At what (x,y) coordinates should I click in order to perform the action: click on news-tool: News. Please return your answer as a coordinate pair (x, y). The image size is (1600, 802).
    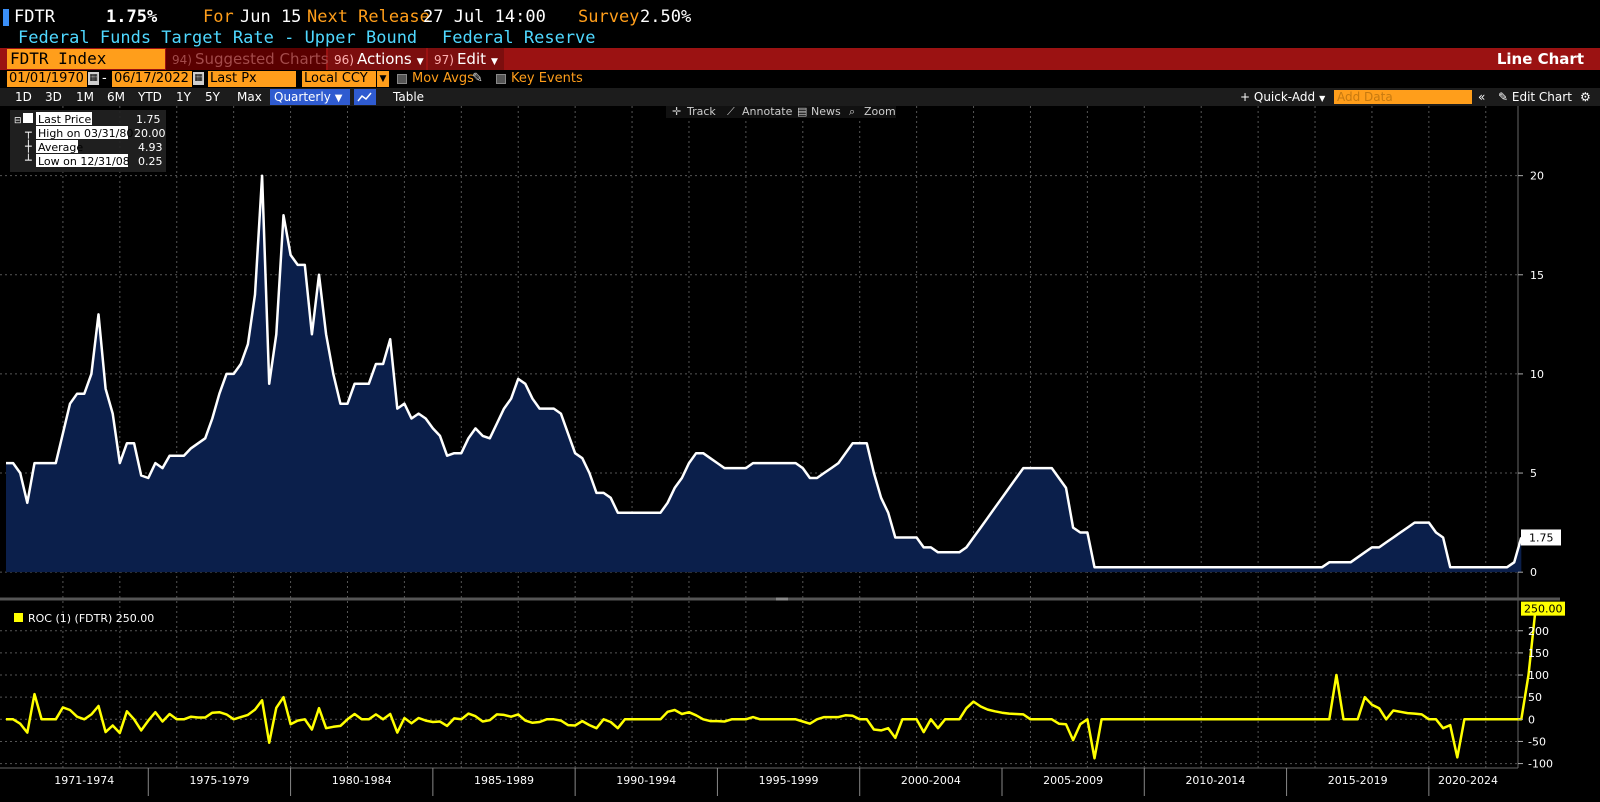
    Looking at the image, I should click on (826, 112).